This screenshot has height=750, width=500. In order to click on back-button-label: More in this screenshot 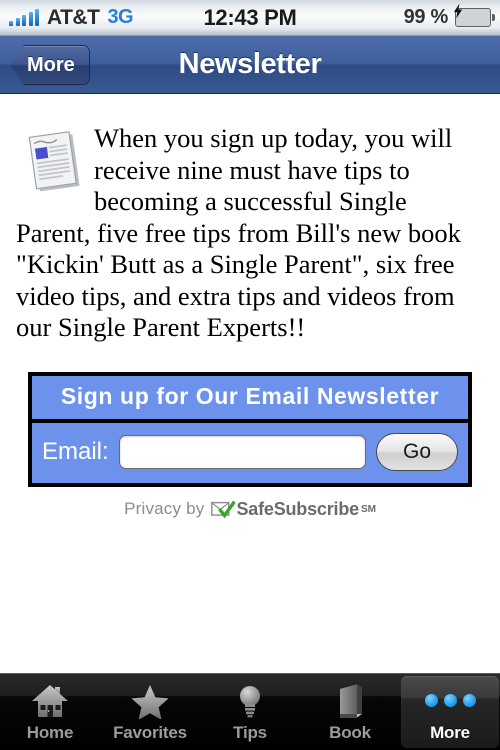, I will do `click(51, 64)`.